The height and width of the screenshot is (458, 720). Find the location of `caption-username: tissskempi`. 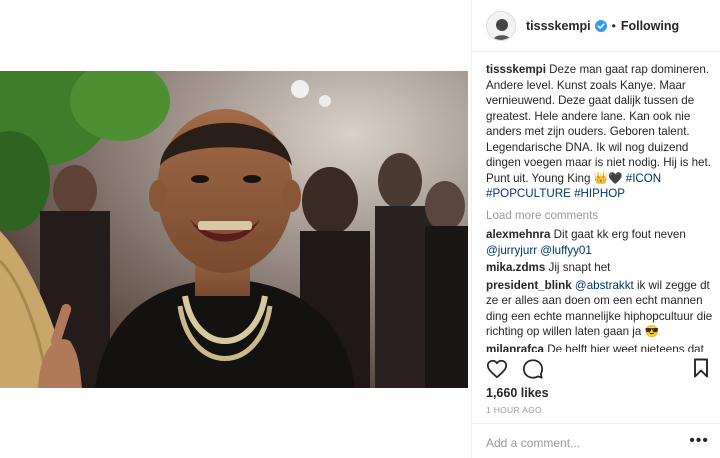

caption-username: tissskempi is located at coordinates (516, 69).